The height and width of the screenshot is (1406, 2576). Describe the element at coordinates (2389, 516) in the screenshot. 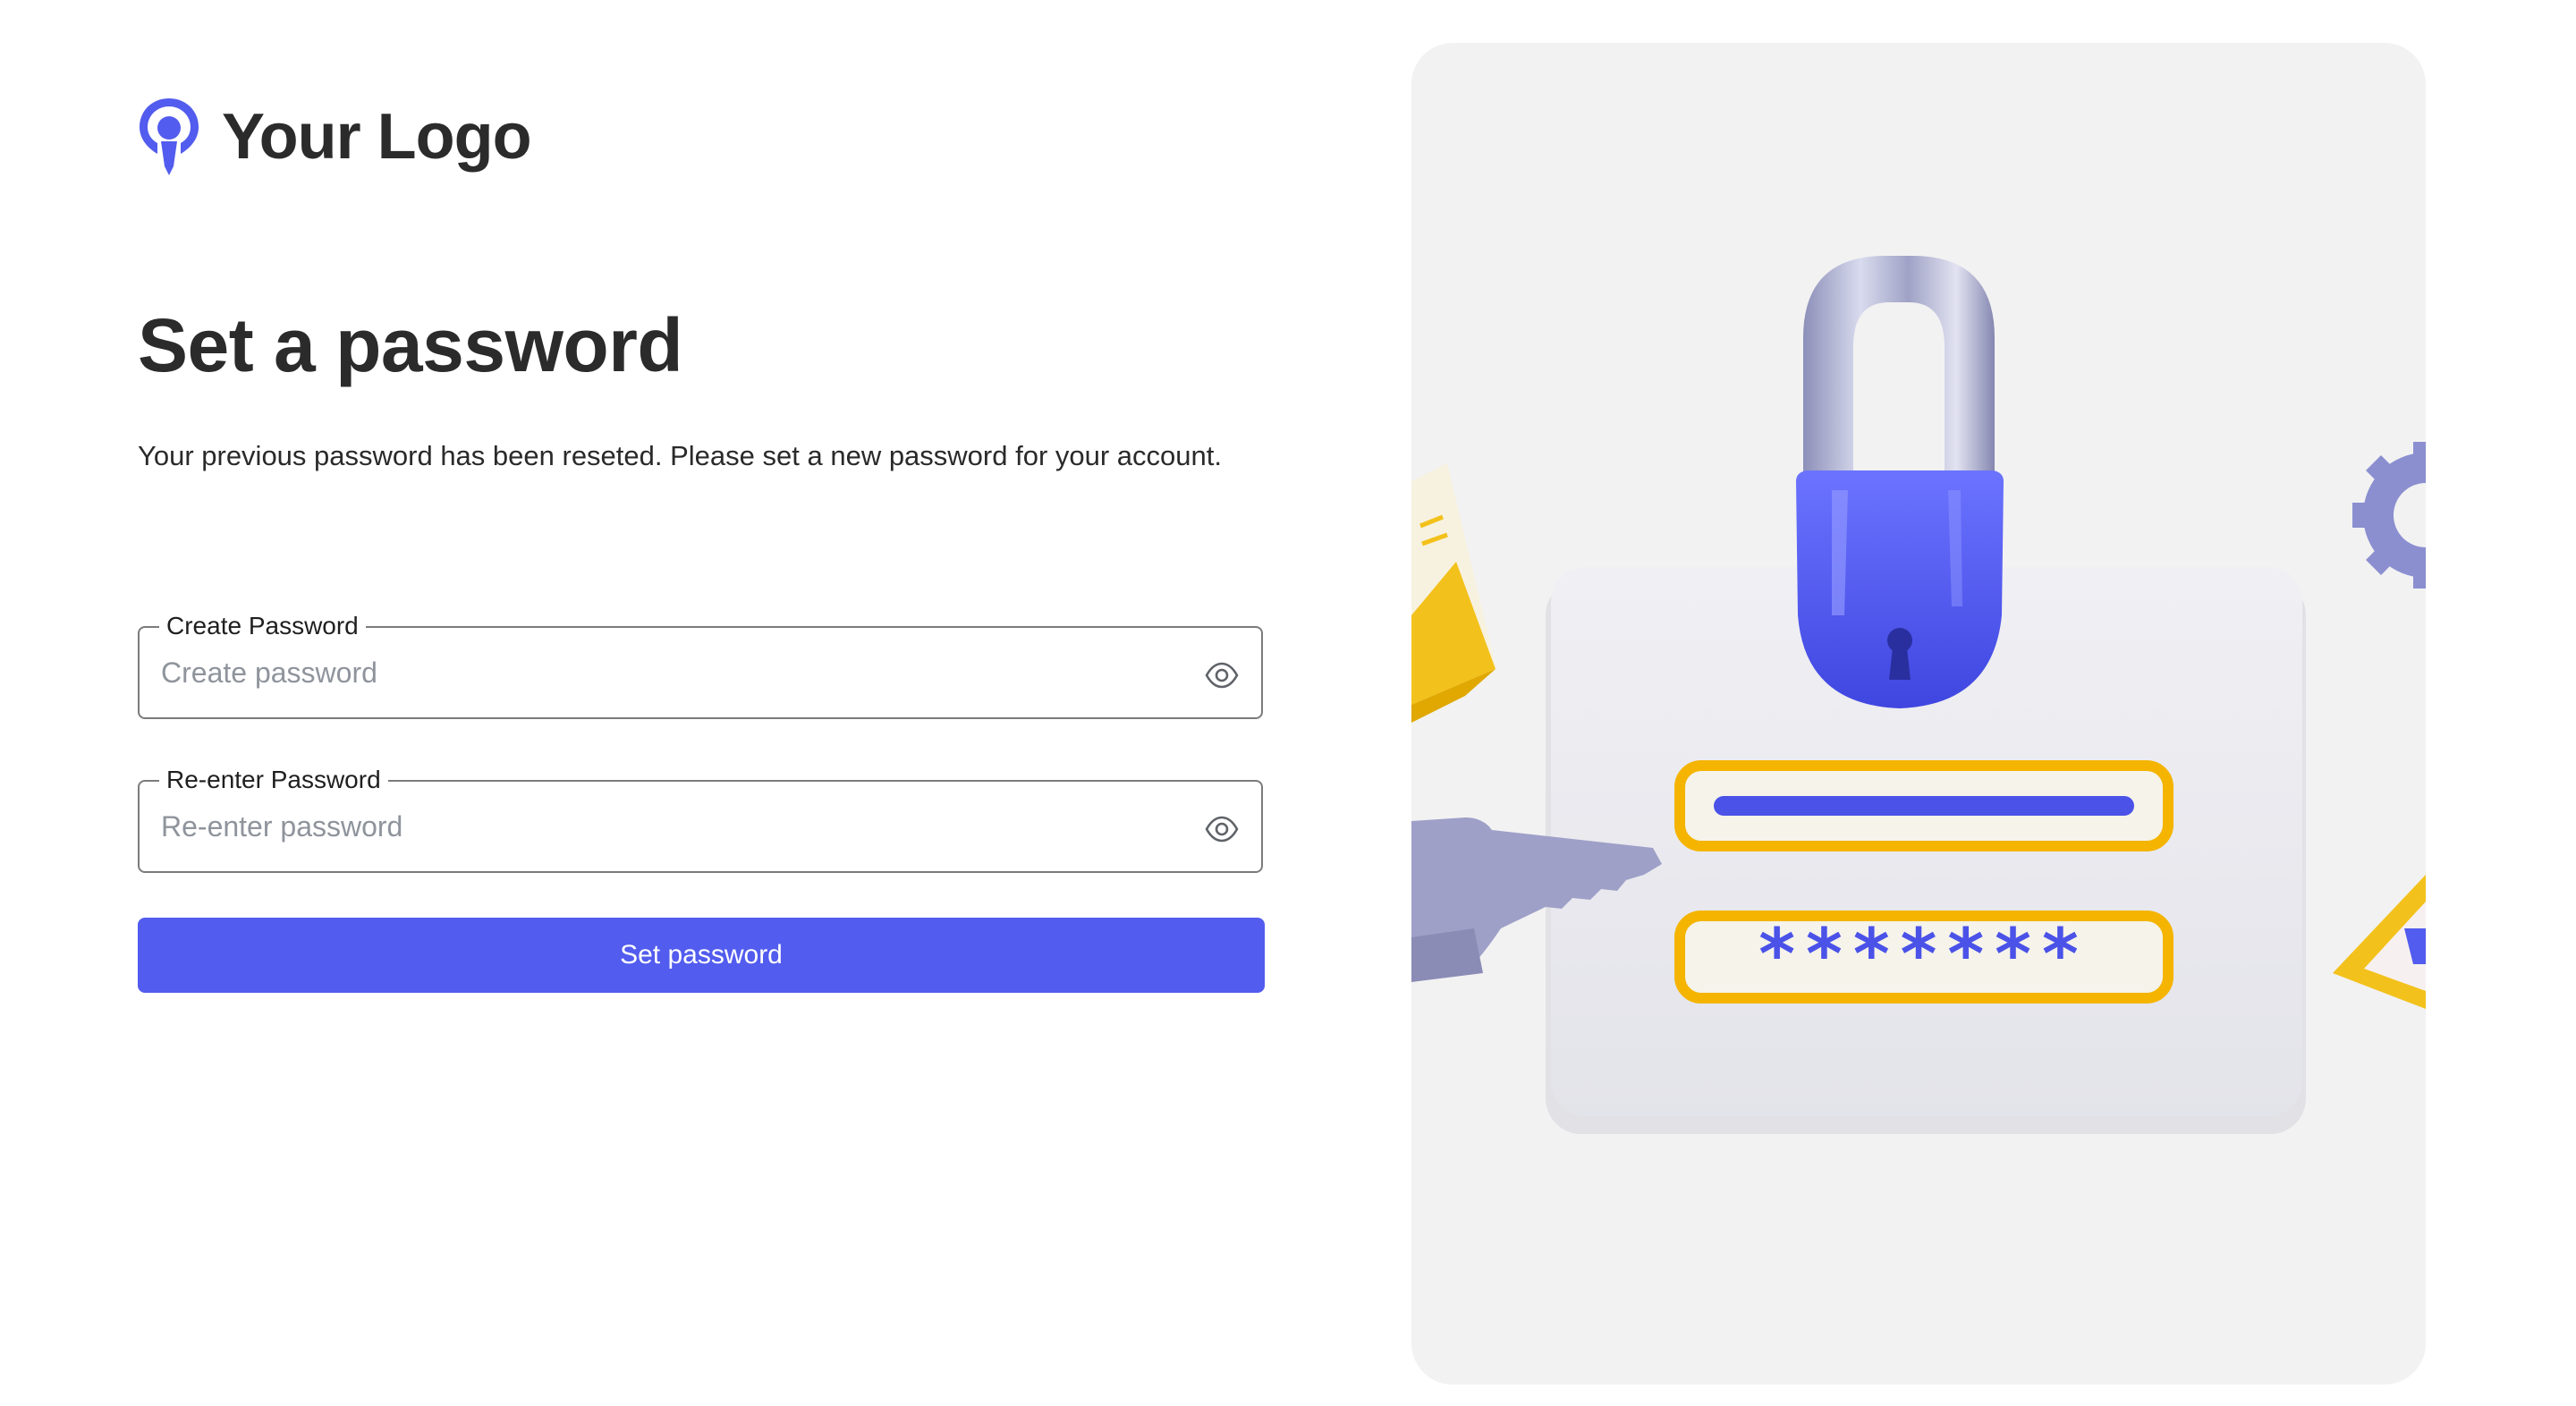

I see `gear-icon` at that location.